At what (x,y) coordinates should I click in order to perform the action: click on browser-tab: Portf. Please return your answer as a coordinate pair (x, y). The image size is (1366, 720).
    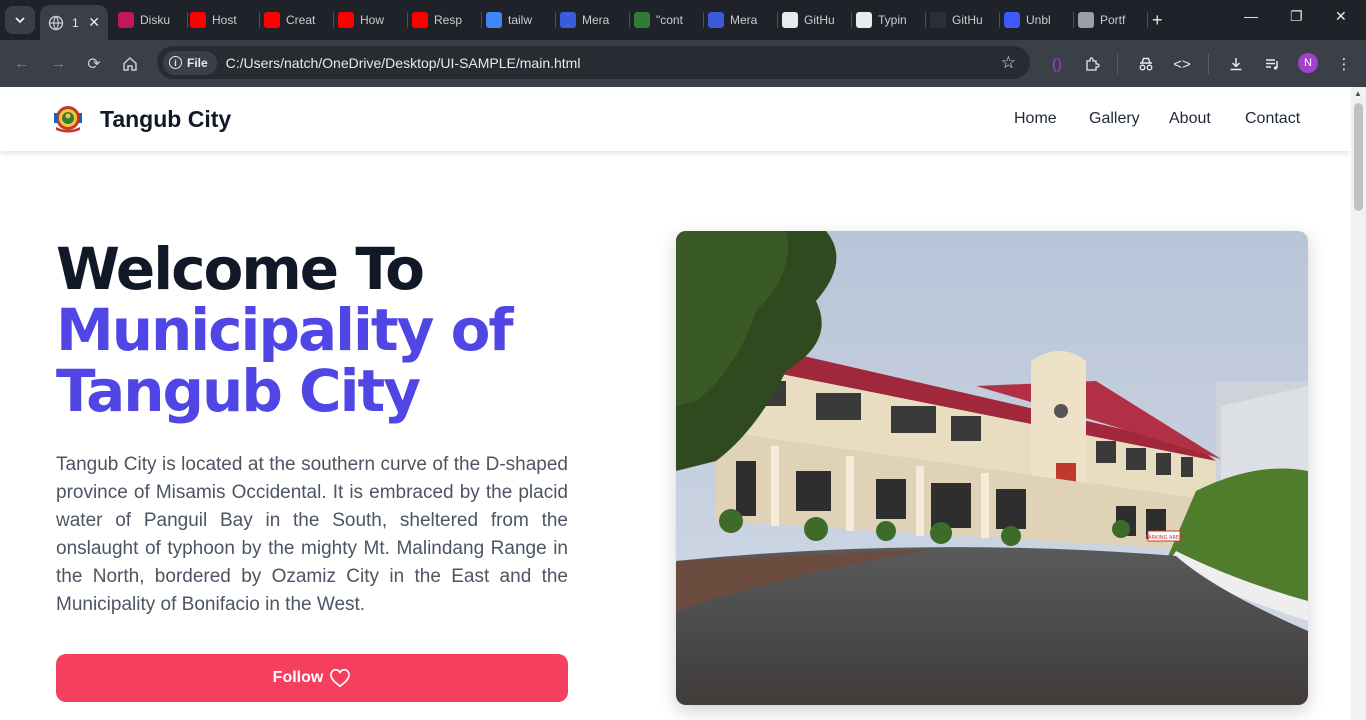
    Looking at the image, I should click on (1113, 20).